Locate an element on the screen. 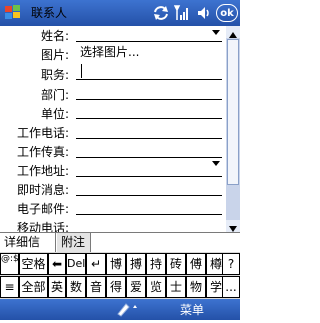 The width and height of the screenshot is (320, 323). work-fax-field is located at coordinates (149, 157).